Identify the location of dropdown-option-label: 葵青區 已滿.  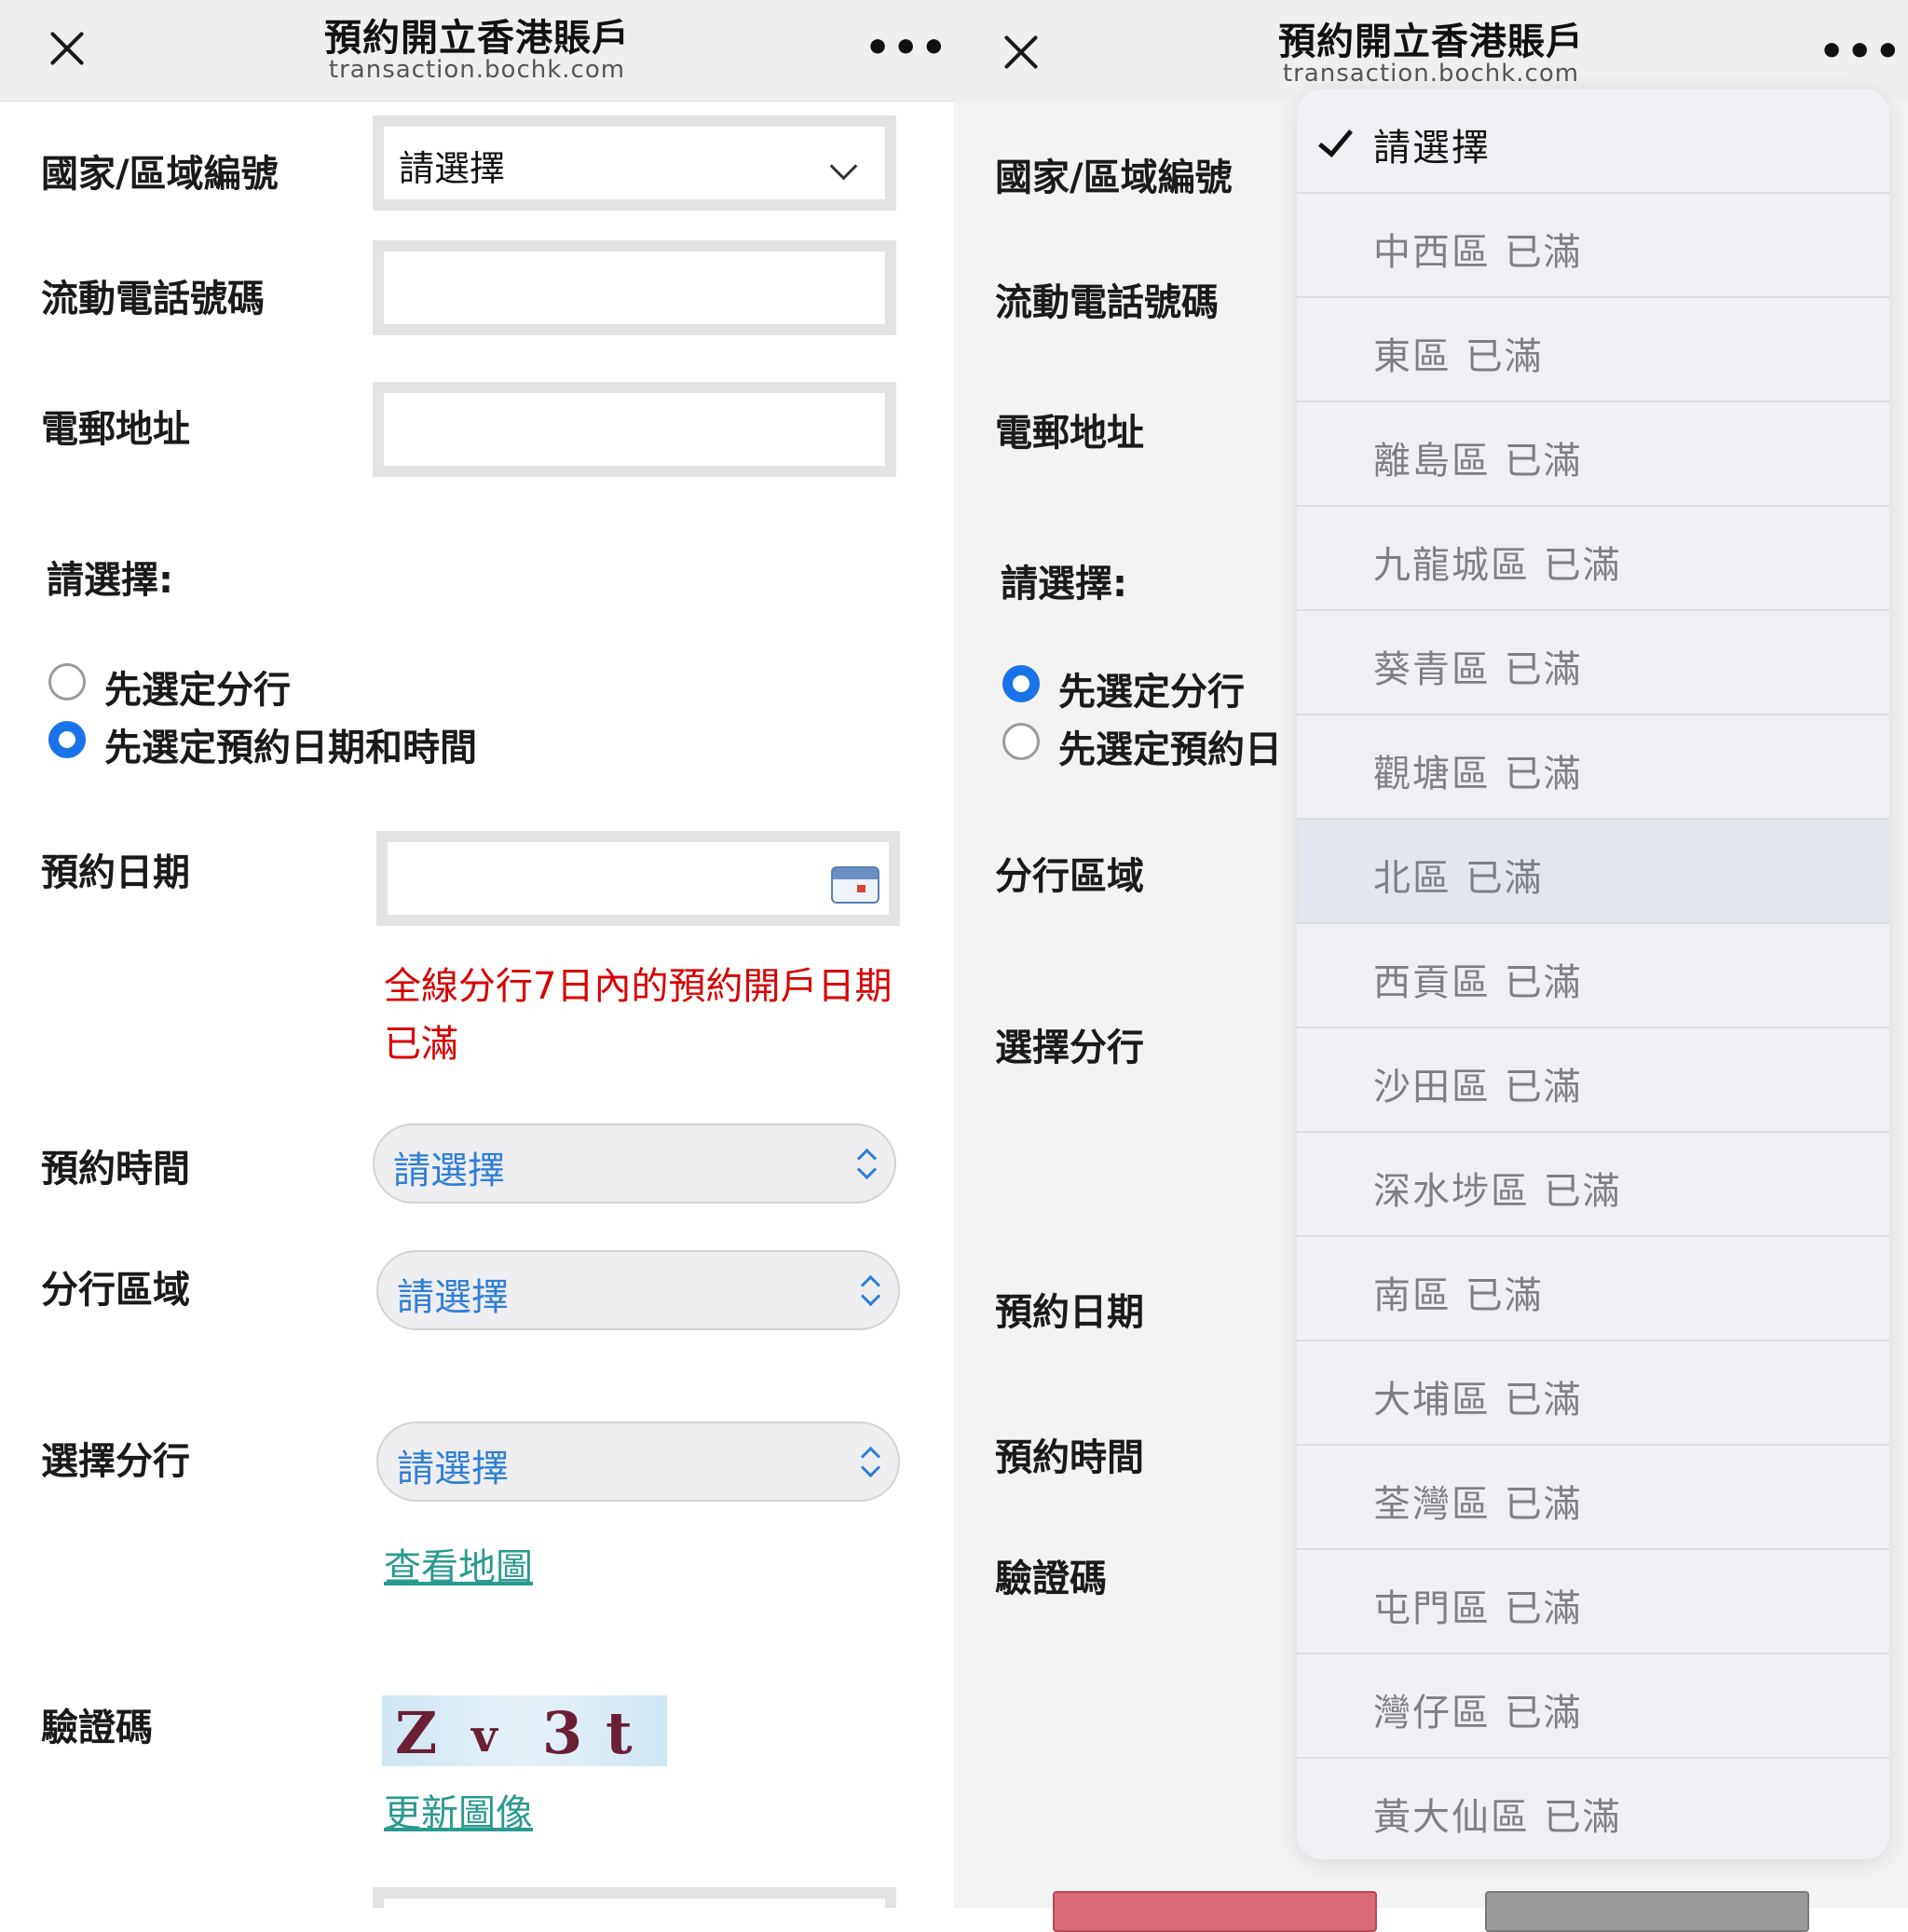
(1478, 666).